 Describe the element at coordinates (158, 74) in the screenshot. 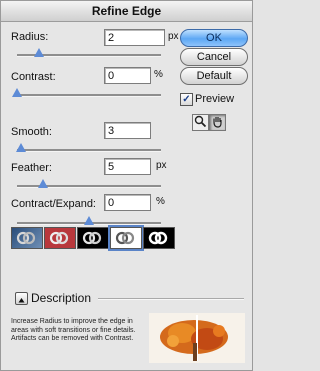

I see `contrast-unit: %` at that location.